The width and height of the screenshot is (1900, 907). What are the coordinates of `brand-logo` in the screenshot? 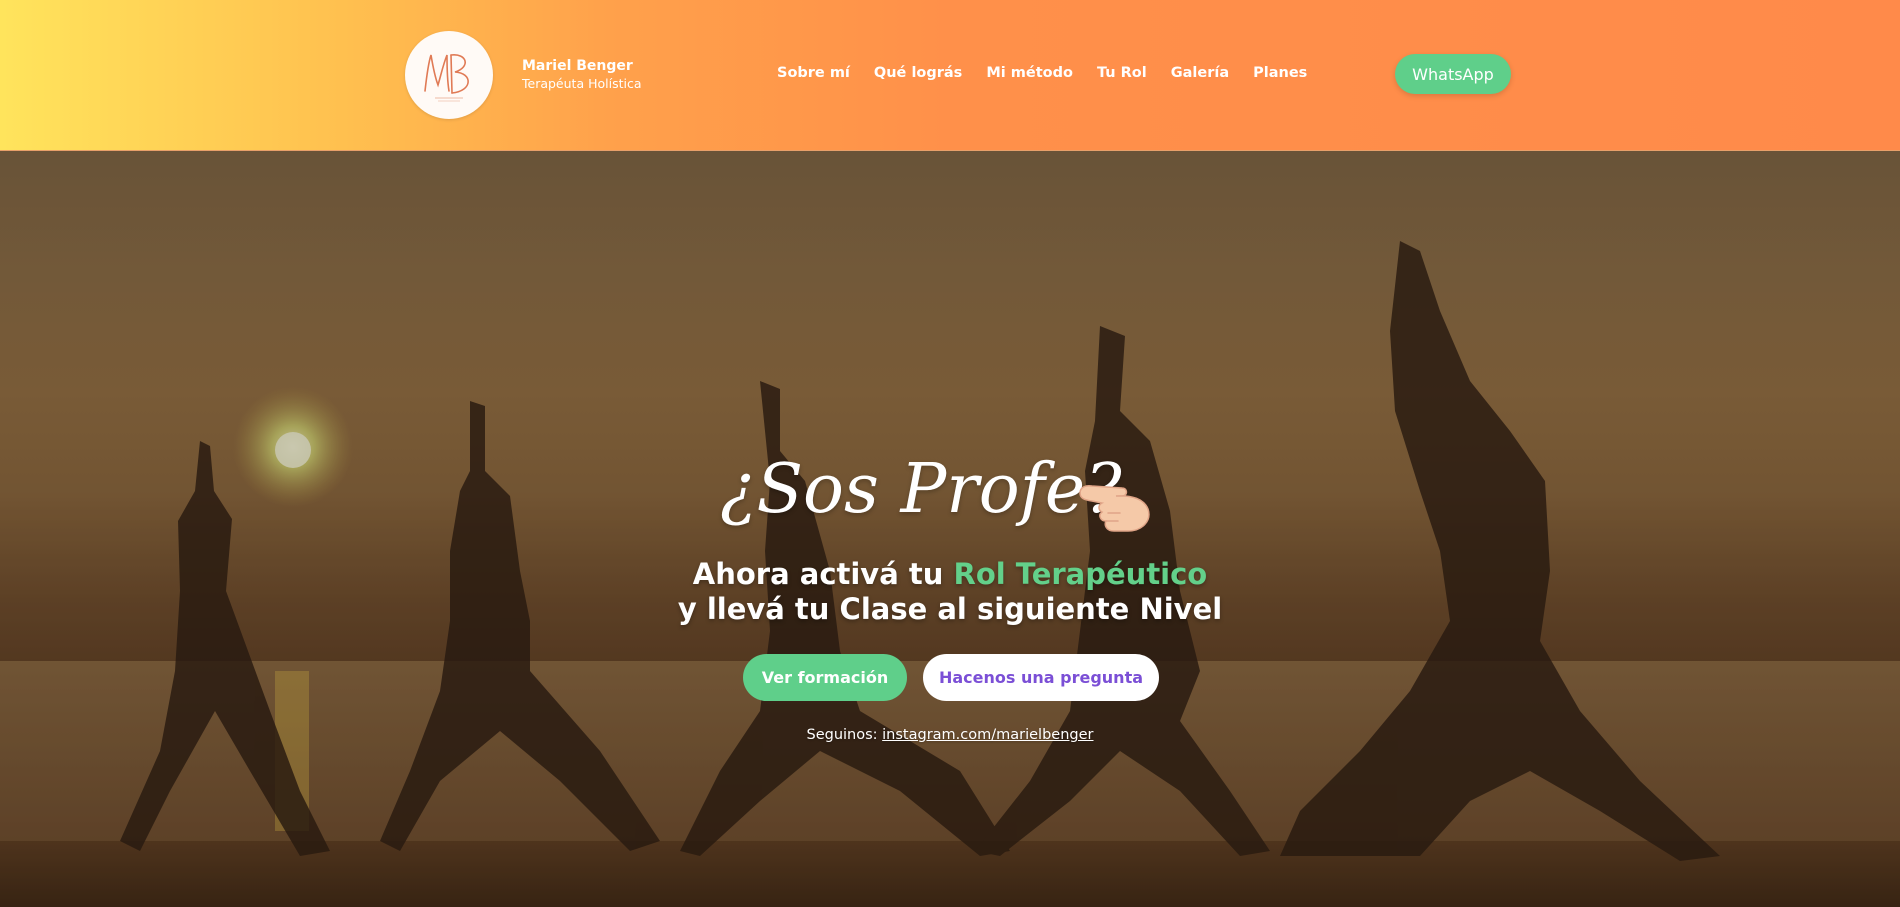 It's located at (449, 75).